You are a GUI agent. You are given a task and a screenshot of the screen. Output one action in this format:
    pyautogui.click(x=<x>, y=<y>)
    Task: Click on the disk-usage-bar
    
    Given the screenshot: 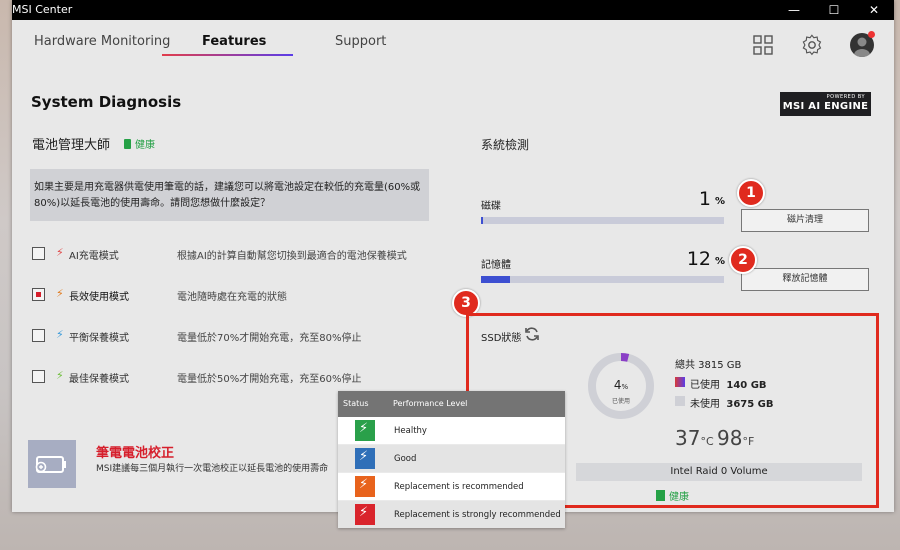 What is the action you would take?
    pyautogui.click(x=602, y=220)
    